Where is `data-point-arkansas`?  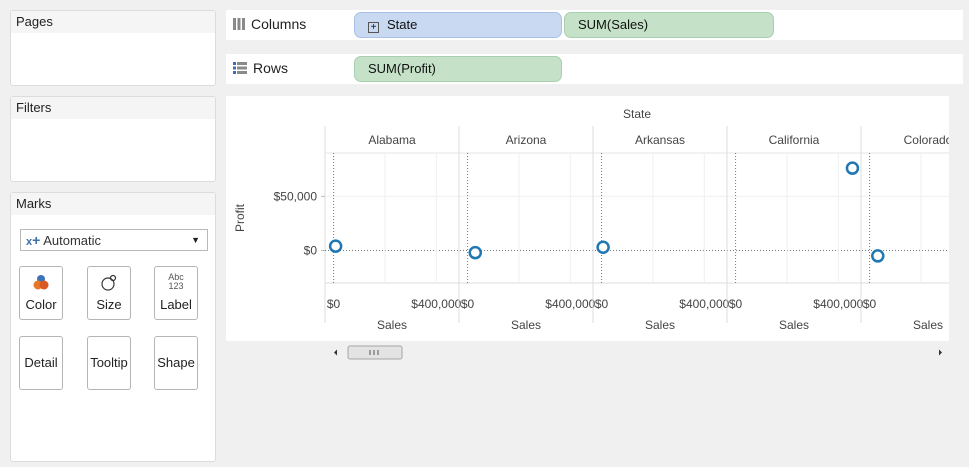
data-point-arkansas is located at coordinates (603, 247).